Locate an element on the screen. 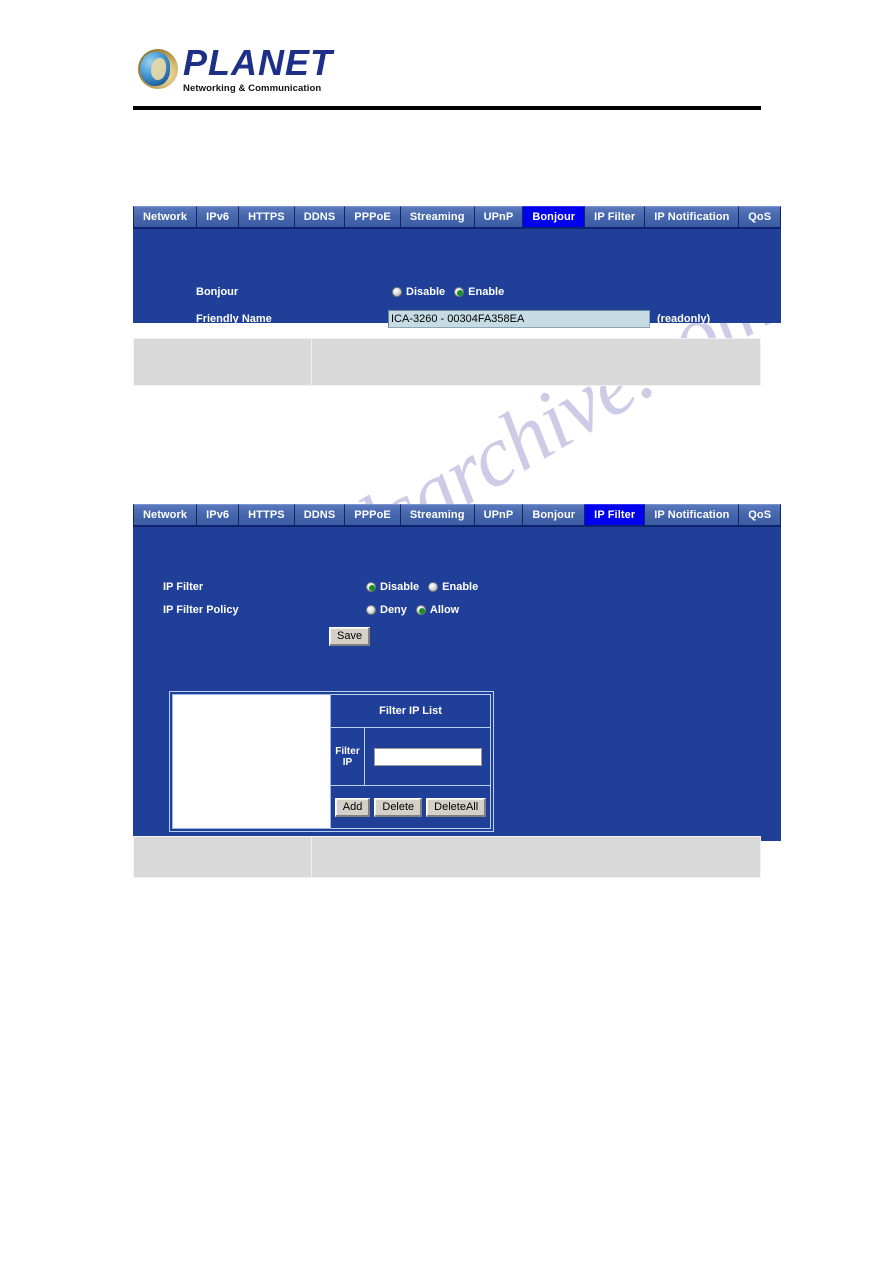 The height and width of the screenshot is (1263, 893). filter-ip-listbox is located at coordinates (251, 761).